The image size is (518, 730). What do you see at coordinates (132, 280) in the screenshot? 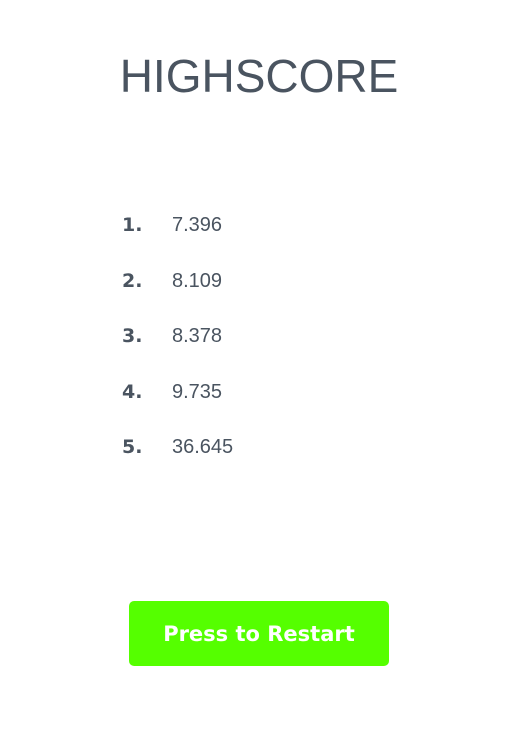
I see `rank-label: 2.` at bounding box center [132, 280].